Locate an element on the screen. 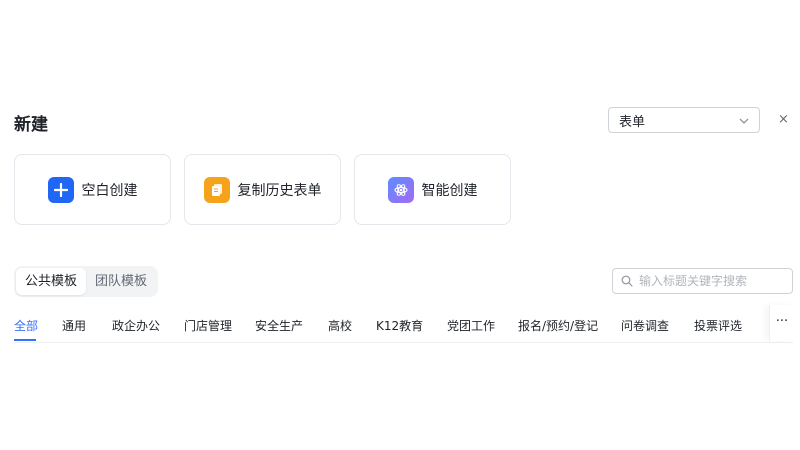  template-source-switch: 公共模板 团队模板 is located at coordinates (86, 281).